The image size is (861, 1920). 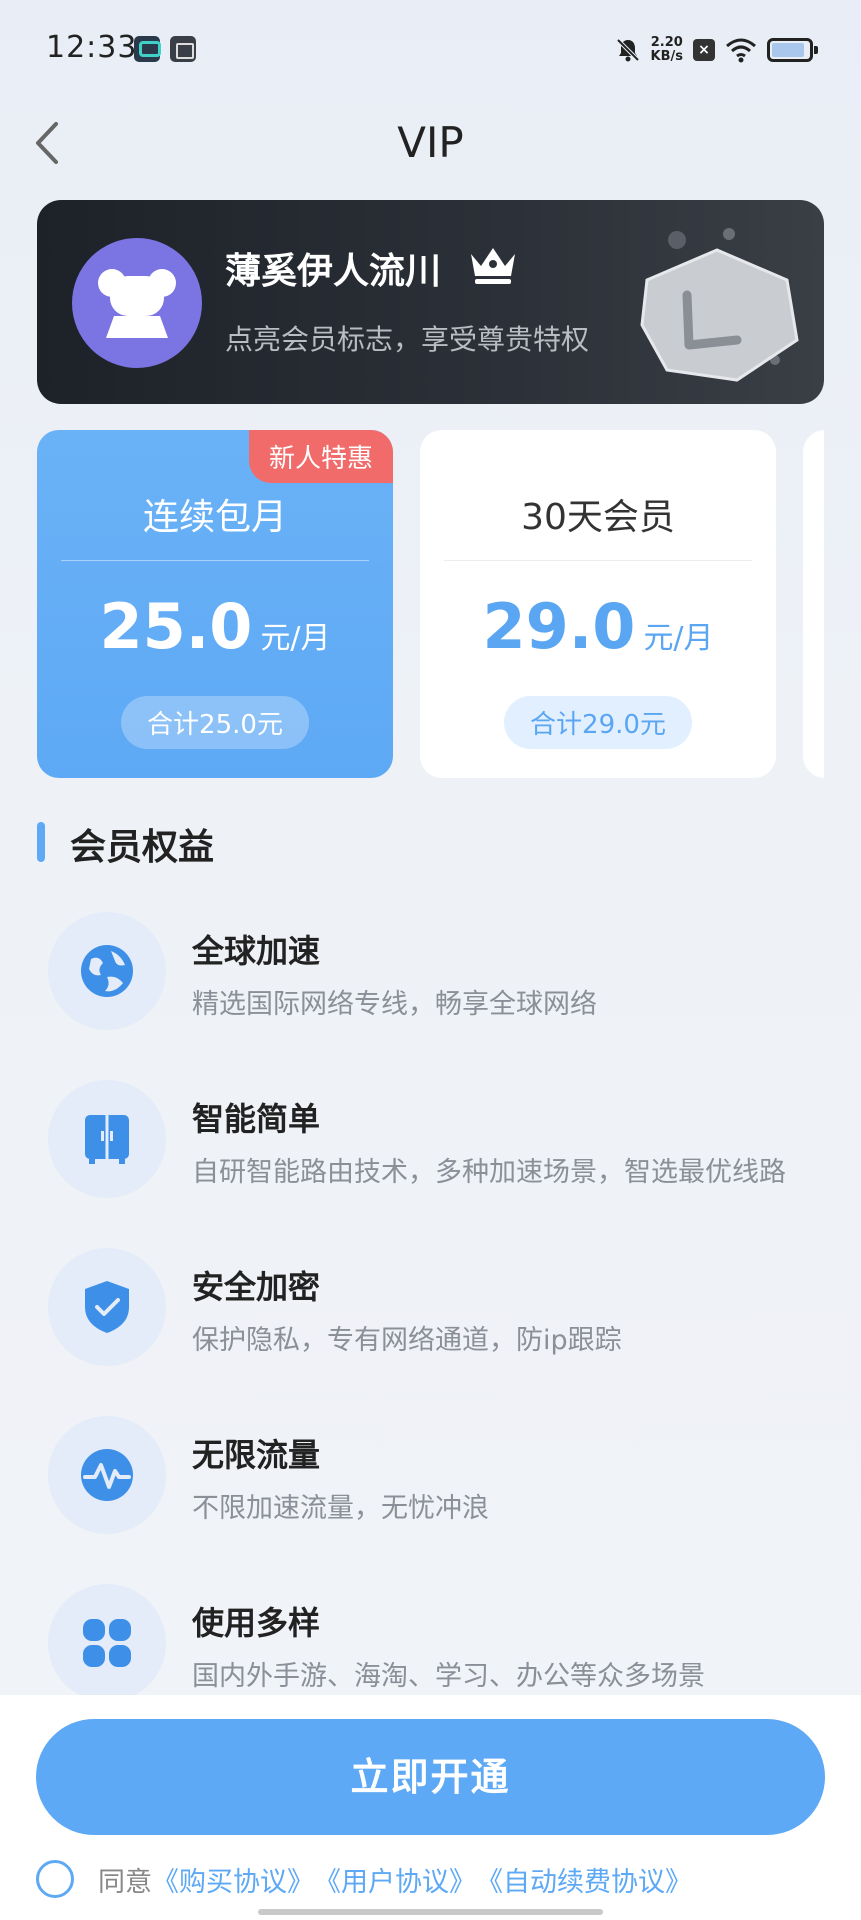 What do you see at coordinates (215, 722) in the screenshot?
I see `plan-total: 合计25.0元` at bounding box center [215, 722].